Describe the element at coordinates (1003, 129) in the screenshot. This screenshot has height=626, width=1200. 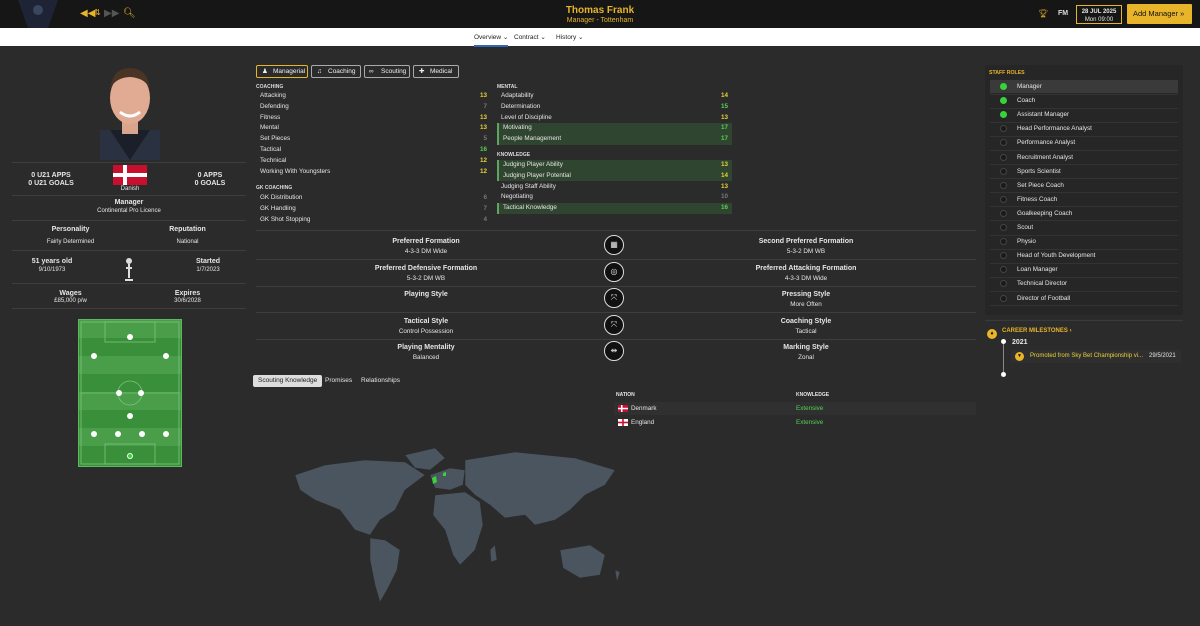
I see `role-status-icon` at that location.